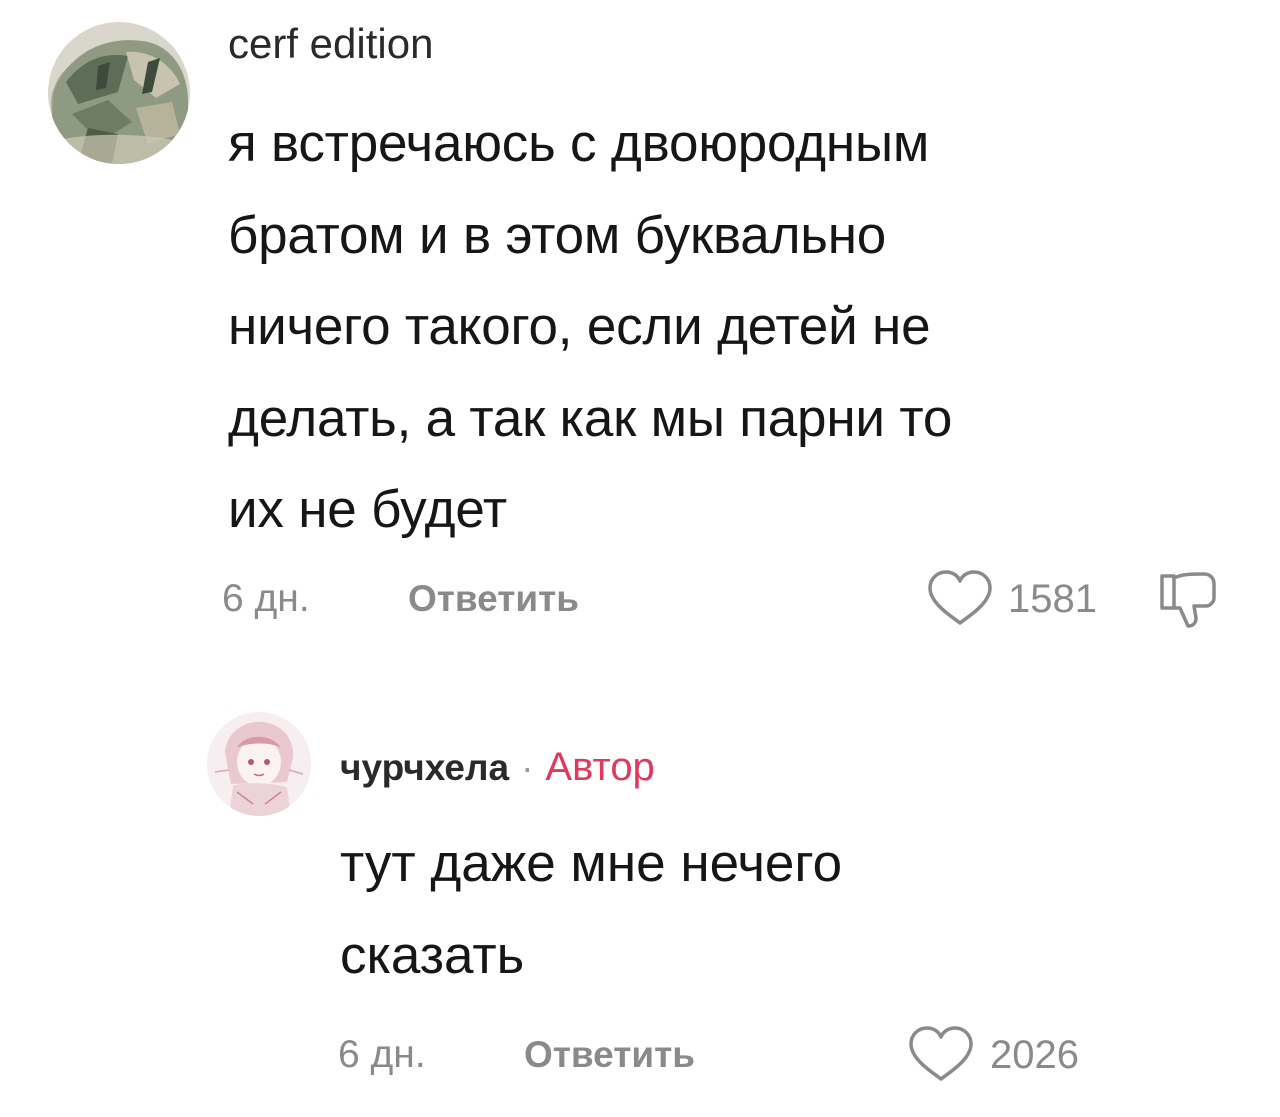 The width and height of the screenshot is (1280, 1117). Describe the element at coordinates (382, 1054) in the screenshot. I see `reply-timestamp: 6 дн.` at that location.